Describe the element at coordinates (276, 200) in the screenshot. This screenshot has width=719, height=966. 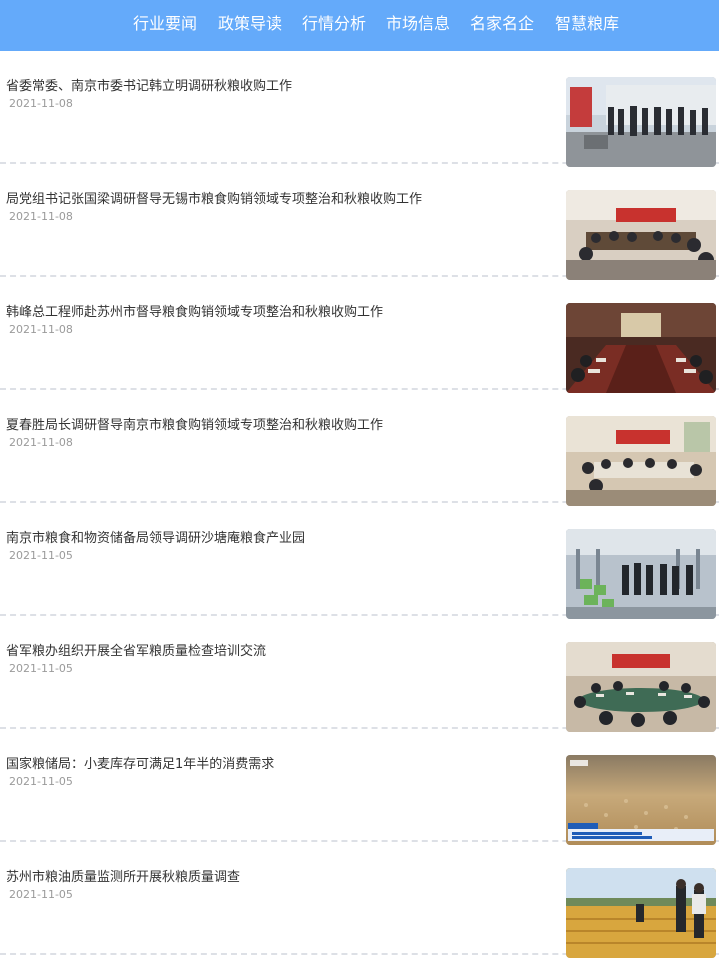
I see `news-title: 局党组书记张国梁调研督导无锡市粮食购销领域专项整治和秋粮收购工作` at that location.